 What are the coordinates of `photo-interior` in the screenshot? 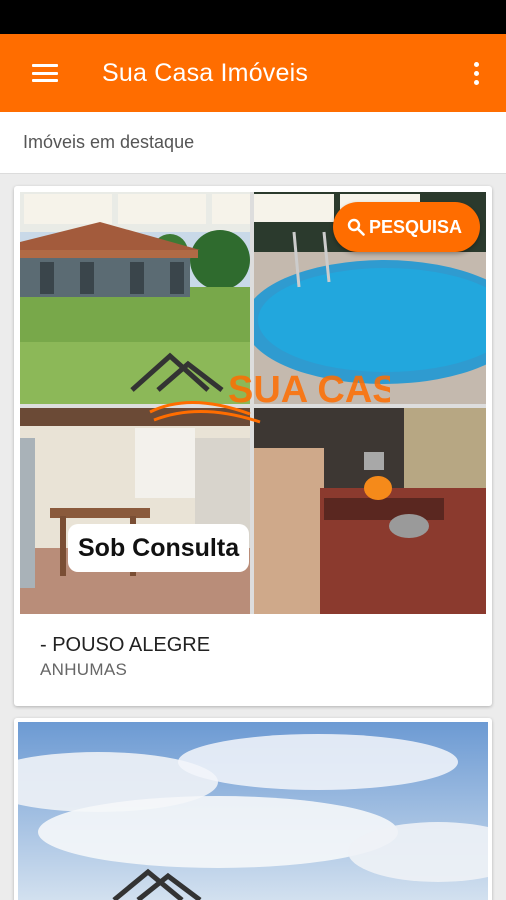 It's located at (135, 511).